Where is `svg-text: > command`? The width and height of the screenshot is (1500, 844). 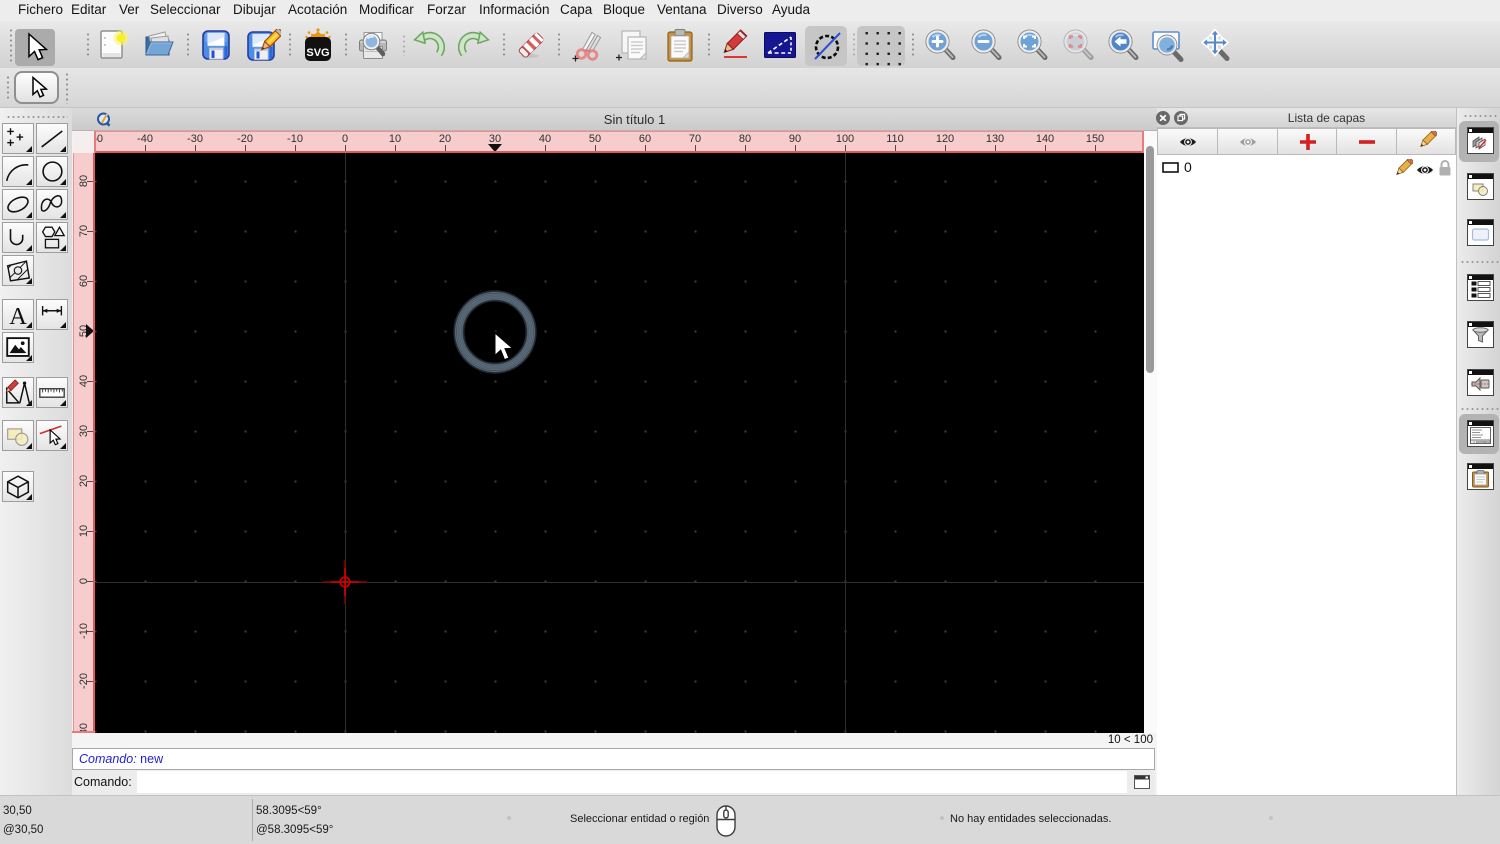 svg-text: > command is located at coordinates (1481, 442).